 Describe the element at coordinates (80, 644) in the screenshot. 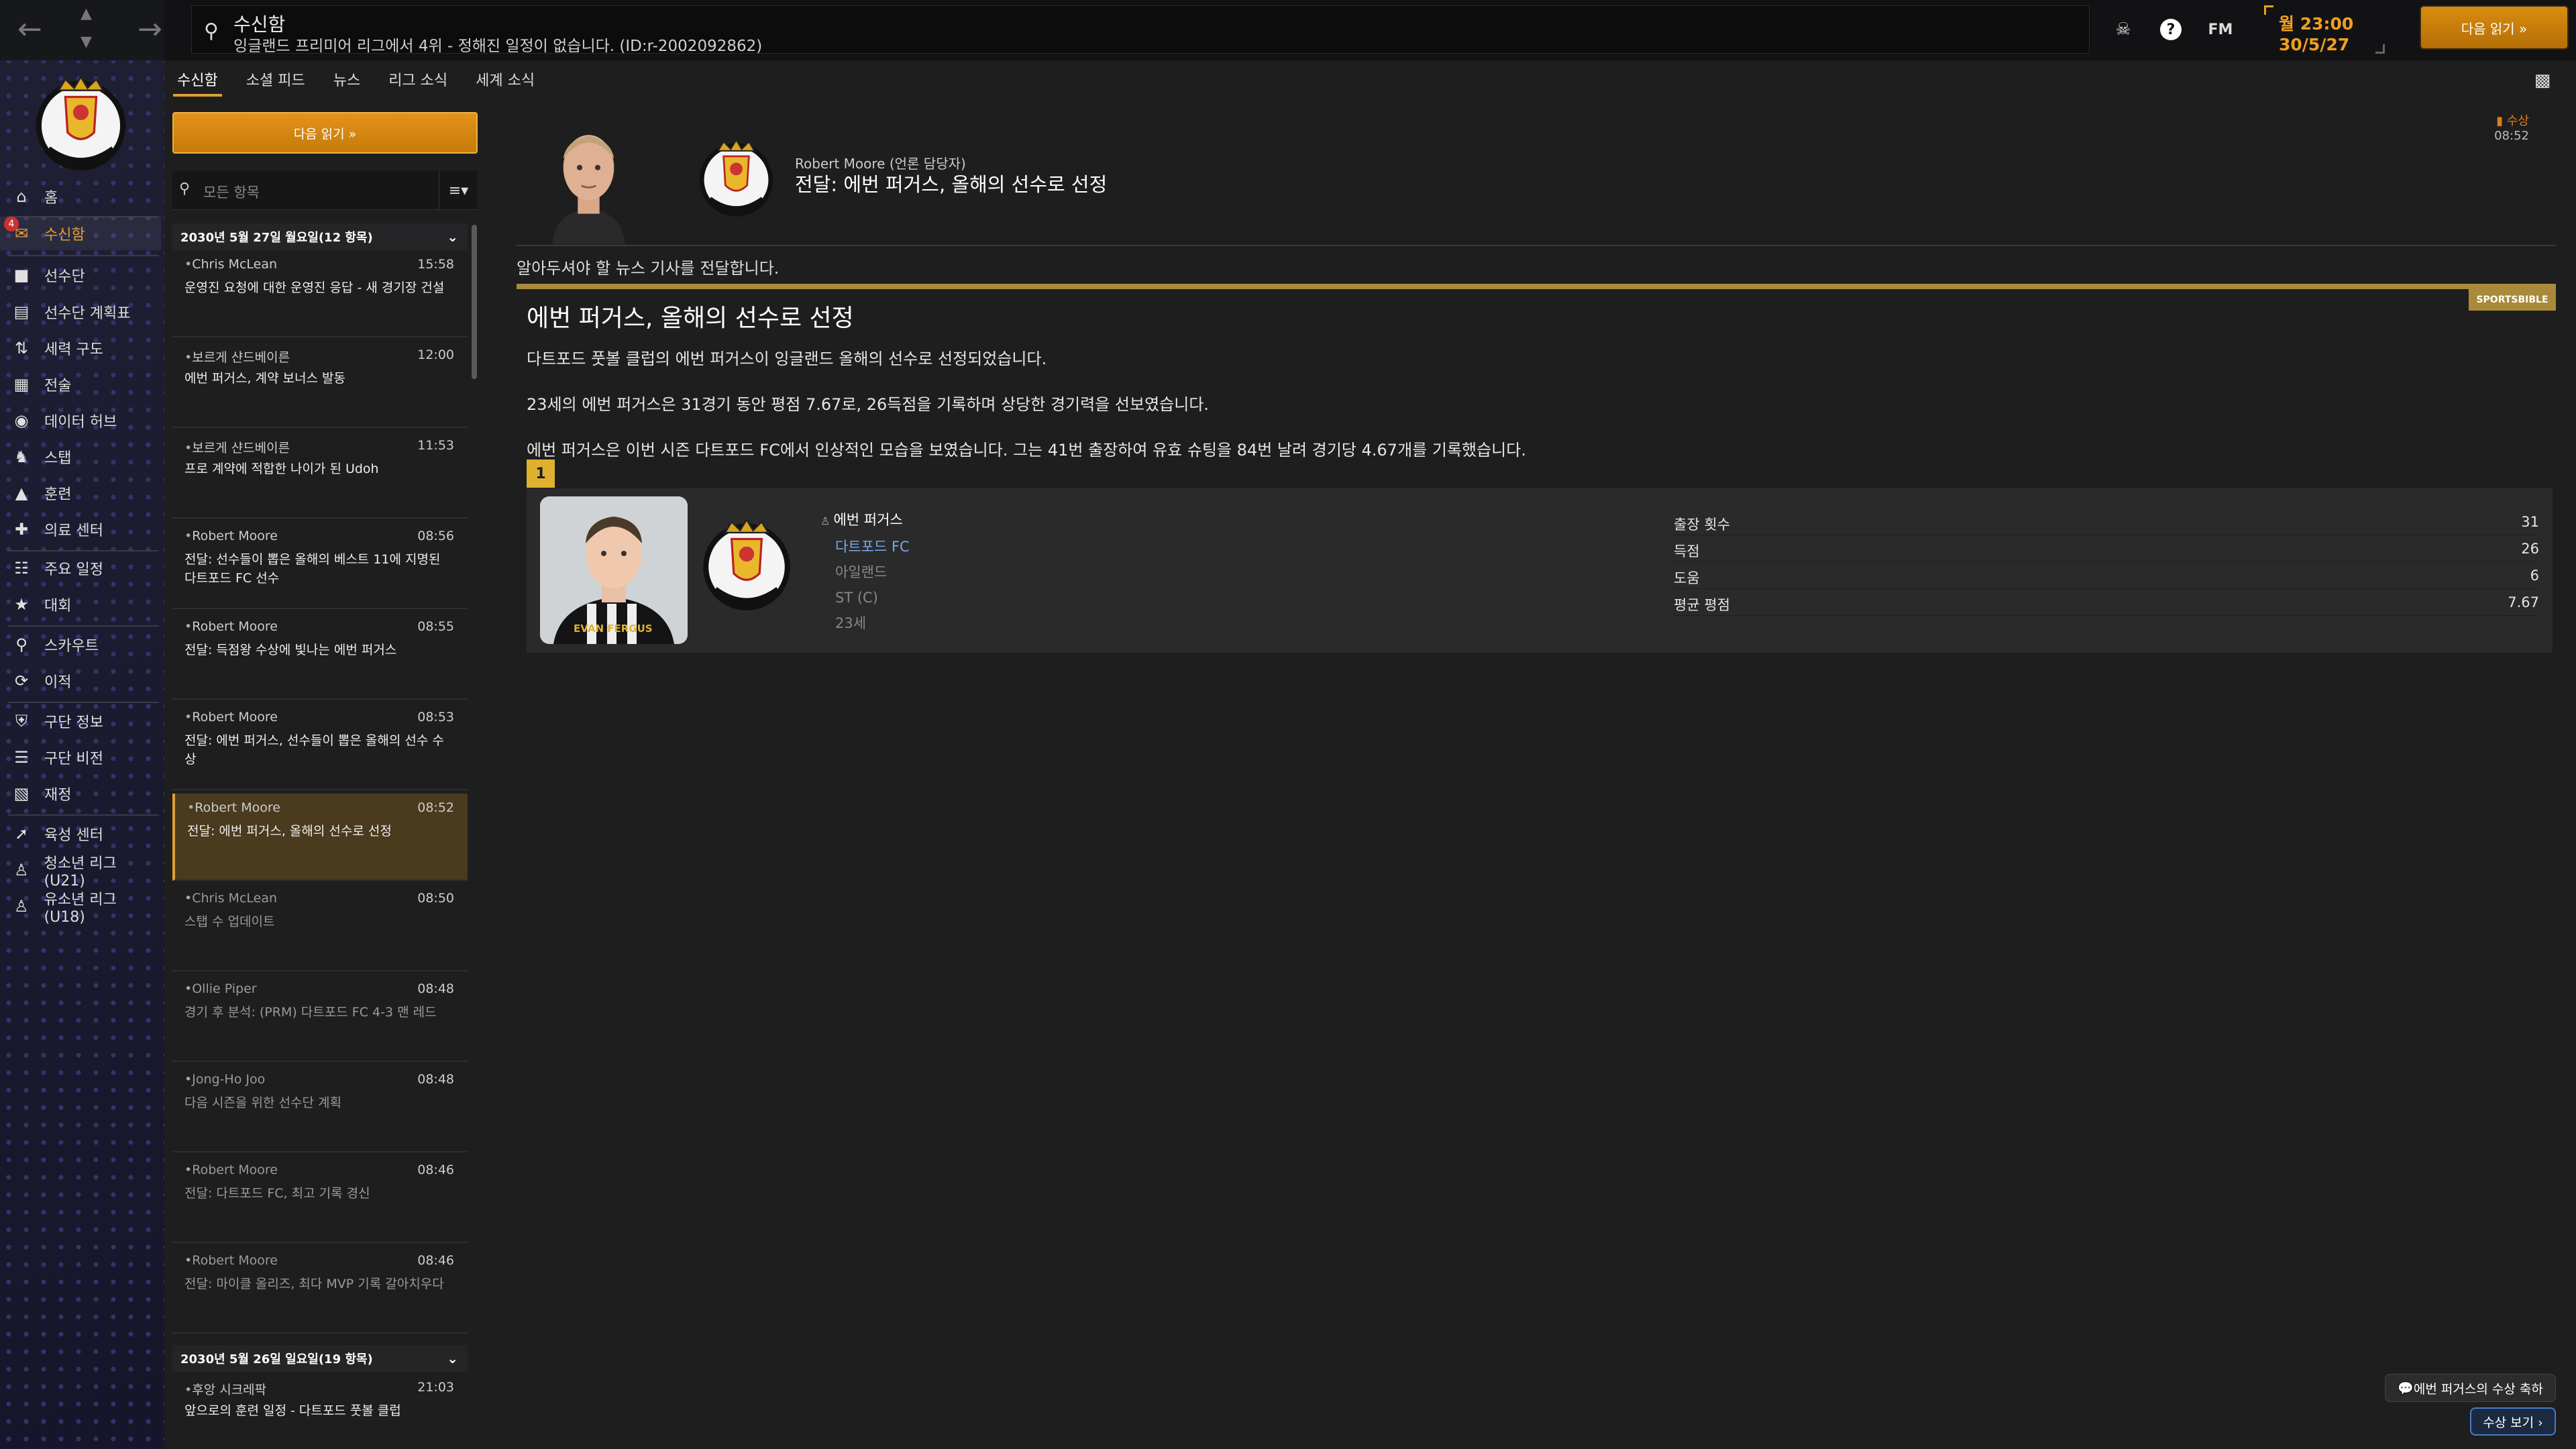

I see `sidebar-item-scouting: ⚲ 스카우트` at that location.